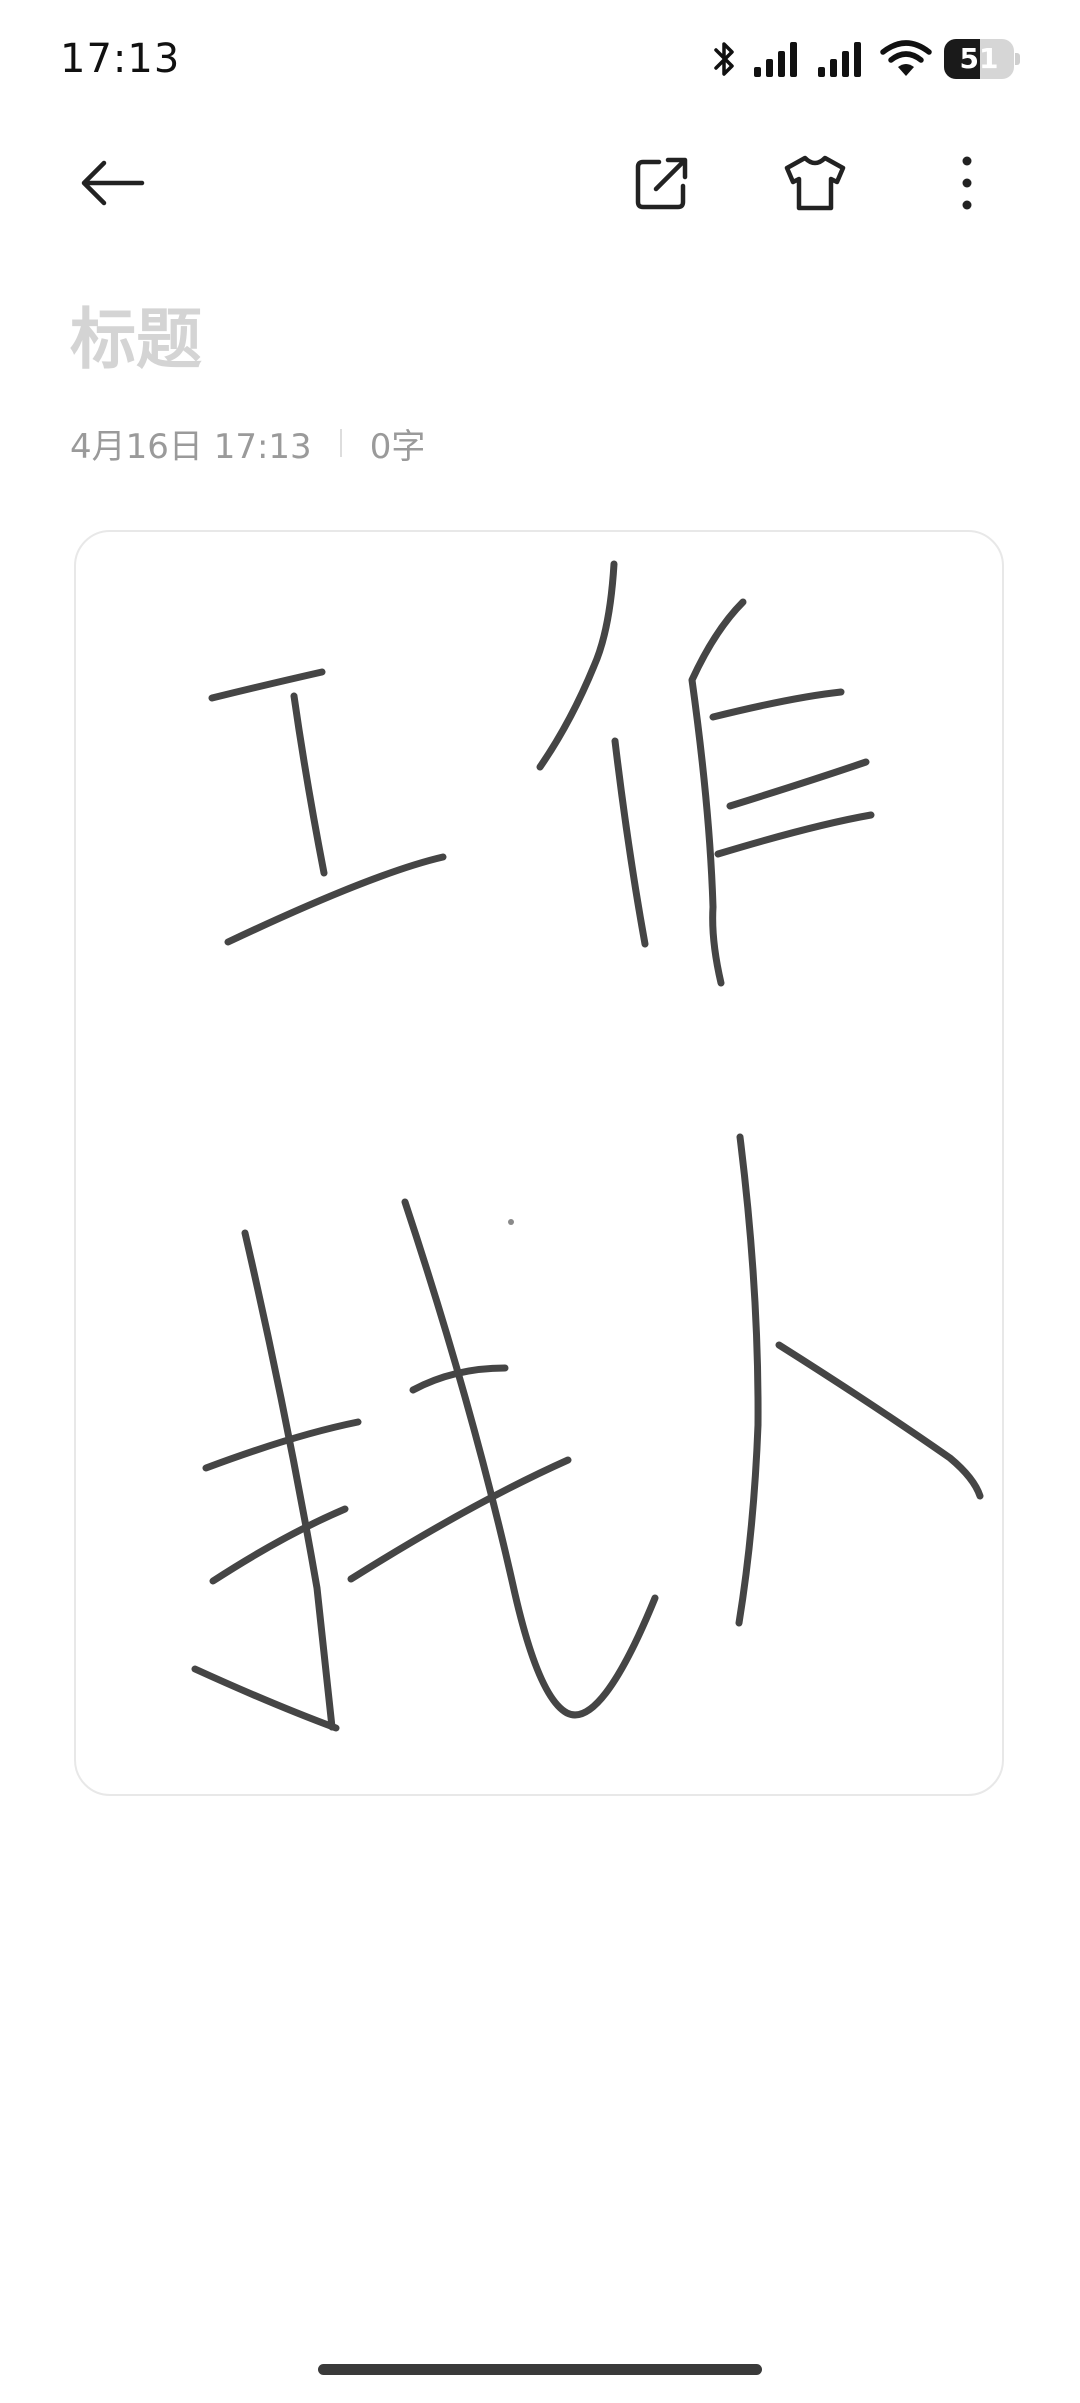 The height and width of the screenshot is (2403, 1080). I want to click on bluetooth-icon, so click(725, 59).